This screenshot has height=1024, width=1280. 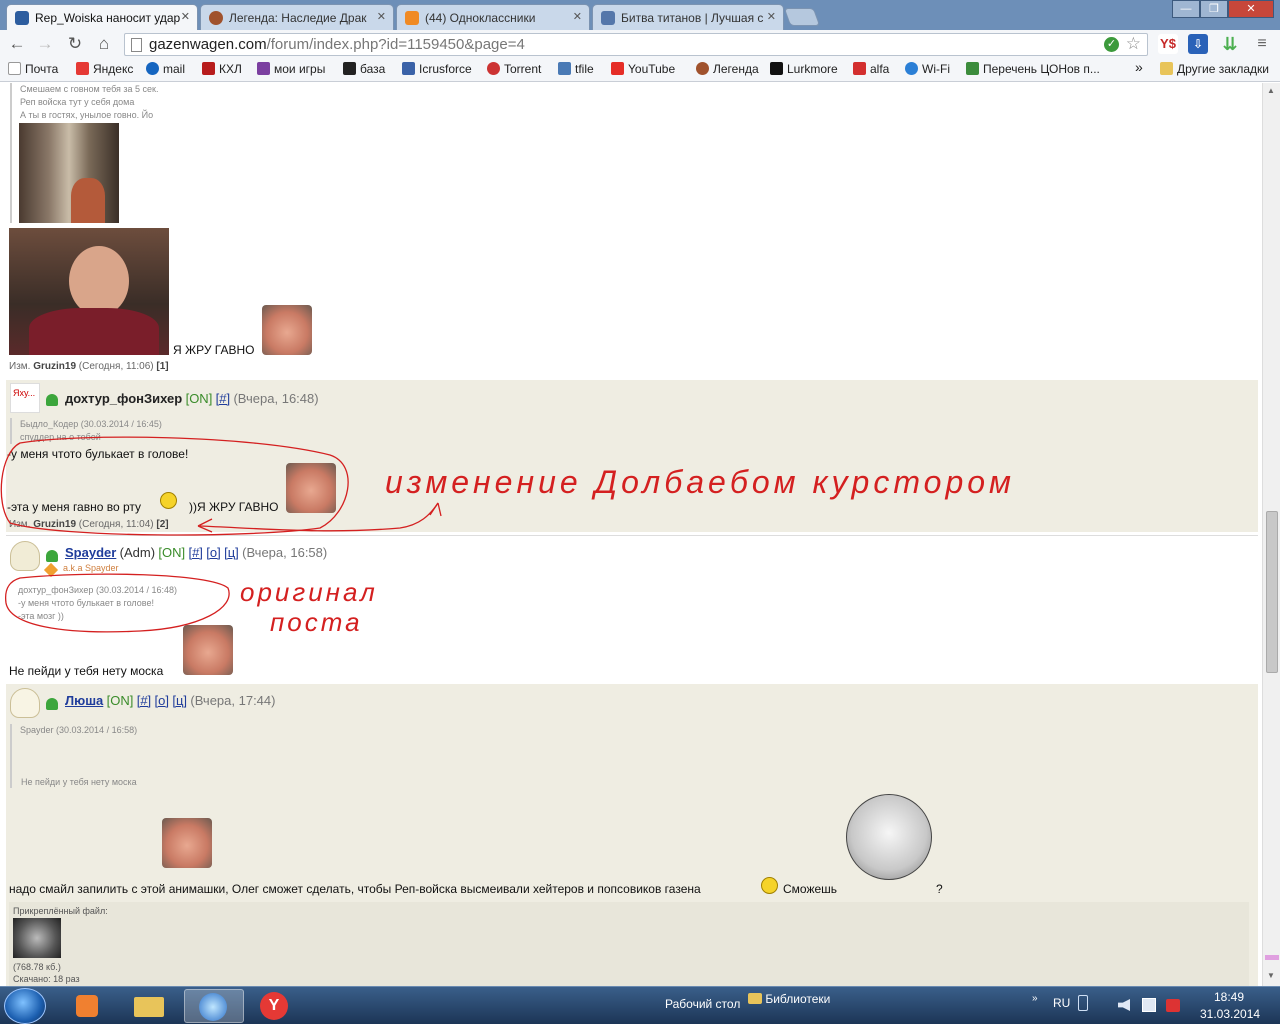 What do you see at coordinates (939, 889) in the screenshot?
I see `post-question-mark: ?` at bounding box center [939, 889].